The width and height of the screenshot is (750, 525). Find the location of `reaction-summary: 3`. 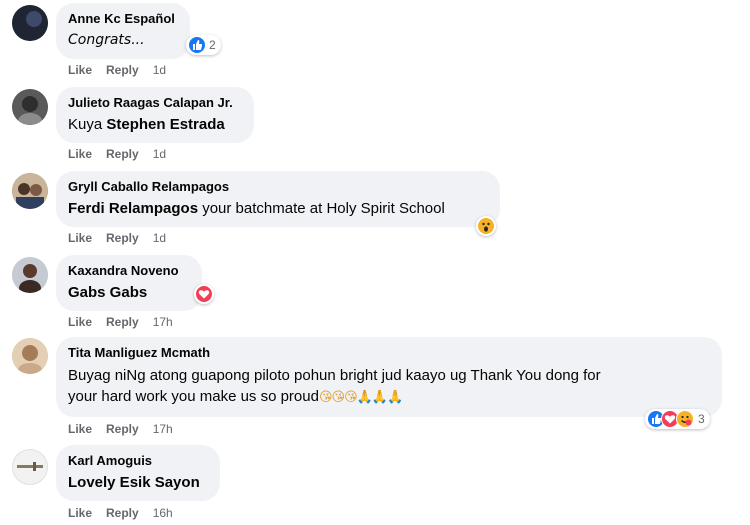

reaction-summary: 3 is located at coordinates (677, 419).